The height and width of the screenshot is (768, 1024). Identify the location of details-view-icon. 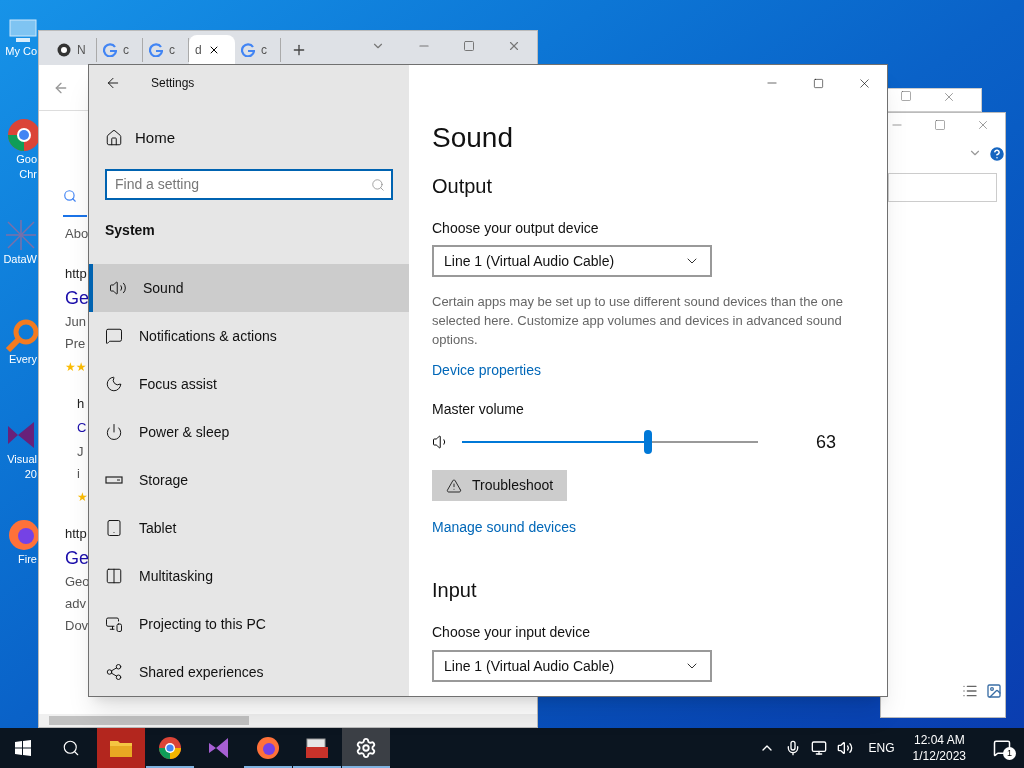
(970, 691).